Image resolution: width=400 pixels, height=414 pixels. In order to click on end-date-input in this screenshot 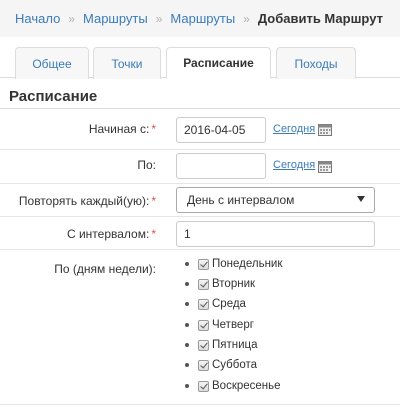, I will do `click(221, 166)`.